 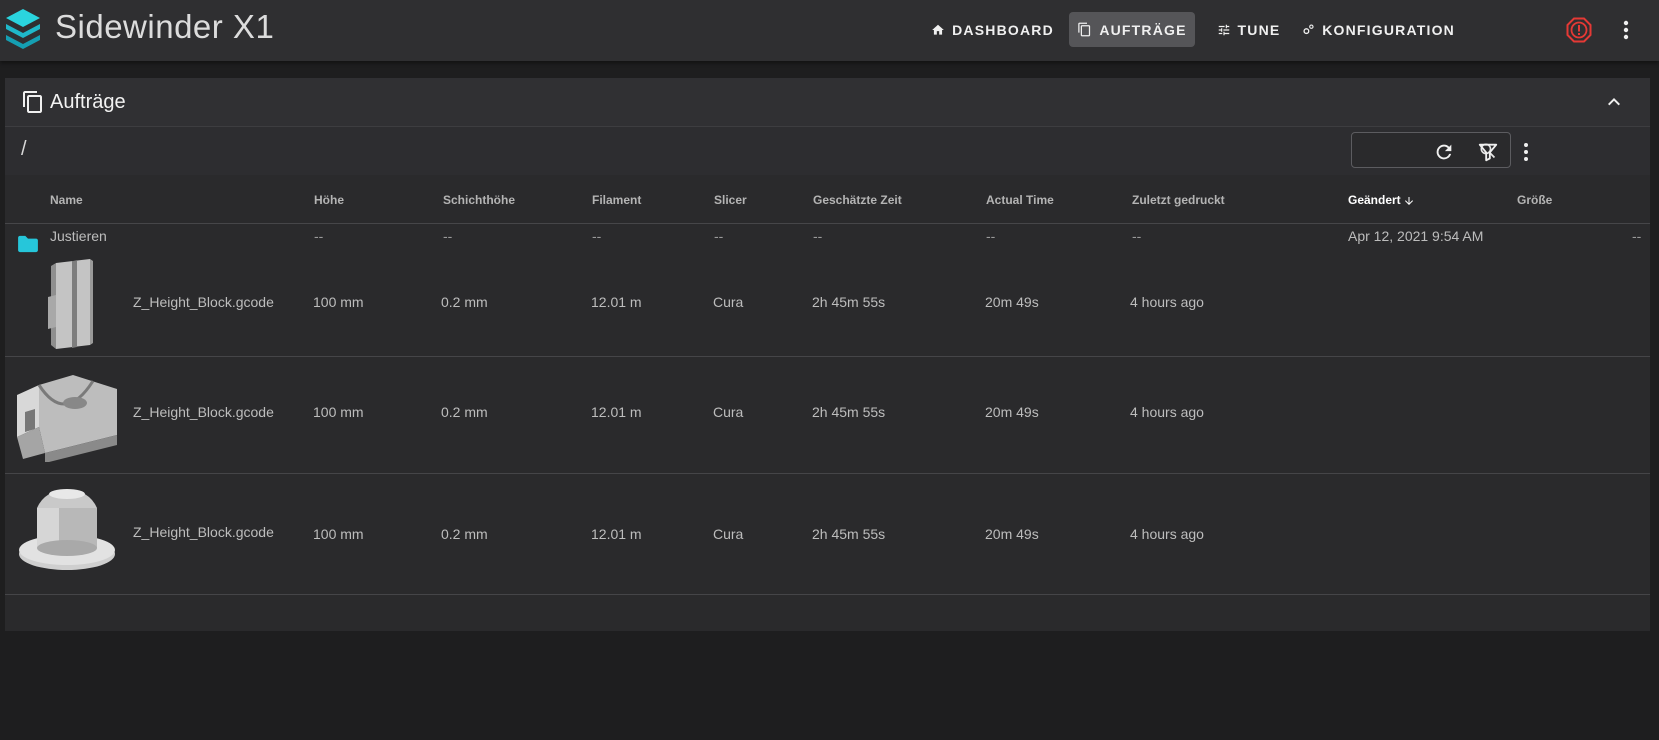 I want to click on folder-slicer: --, so click(x=719, y=236).